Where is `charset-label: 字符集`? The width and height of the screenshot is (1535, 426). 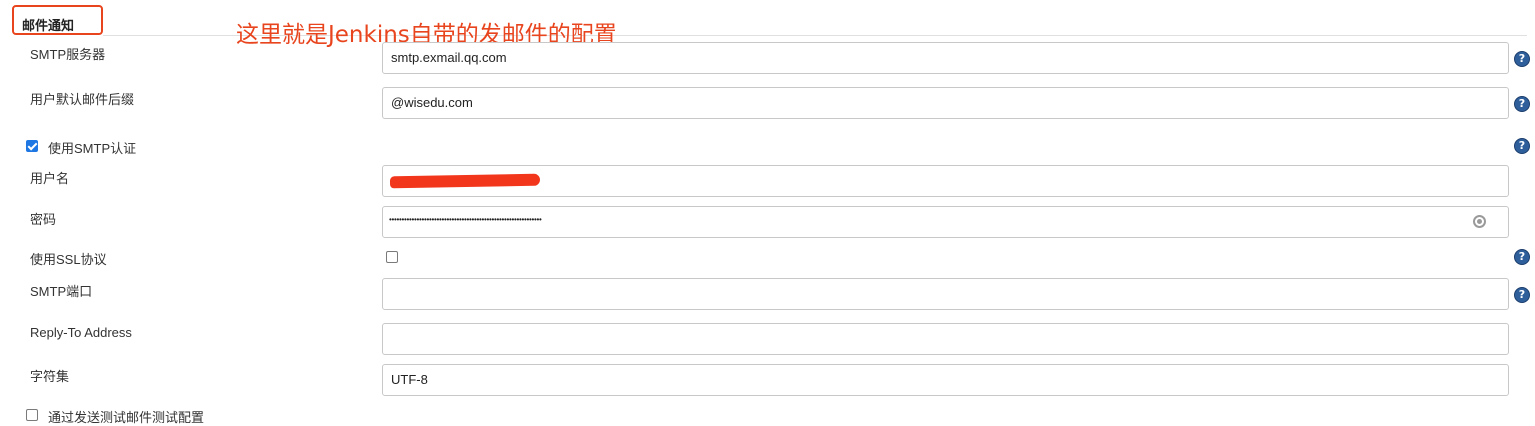
charset-label: 字符集 is located at coordinates (50, 376).